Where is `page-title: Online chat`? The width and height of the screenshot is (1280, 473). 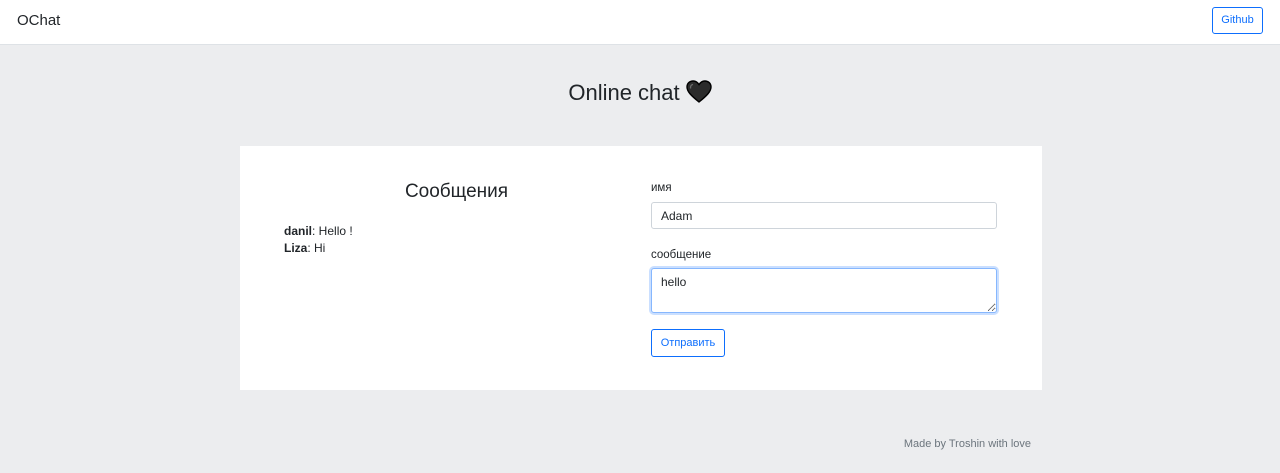 page-title: Online chat is located at coordinates (640, 94).